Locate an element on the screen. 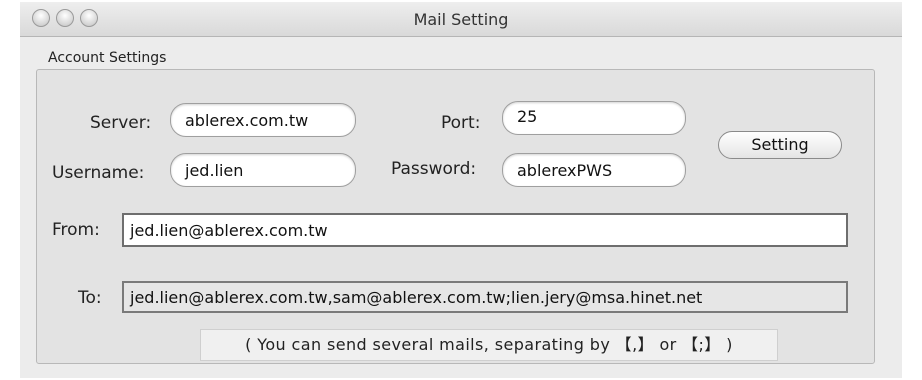 The width and height of the screenshot is (922, 380). username-label: Username: is located at coordinates (98, 173).